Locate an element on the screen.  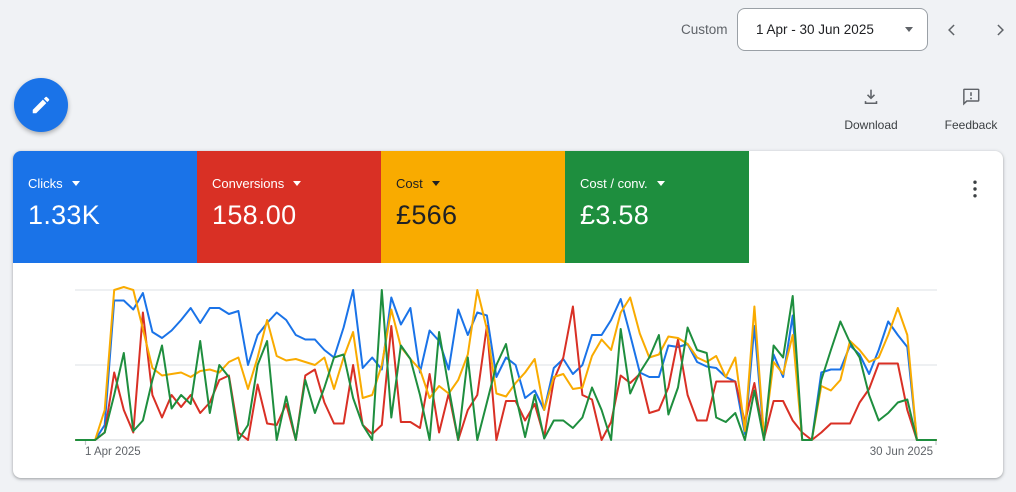
next-period-button is located at coordinates (999, 30).